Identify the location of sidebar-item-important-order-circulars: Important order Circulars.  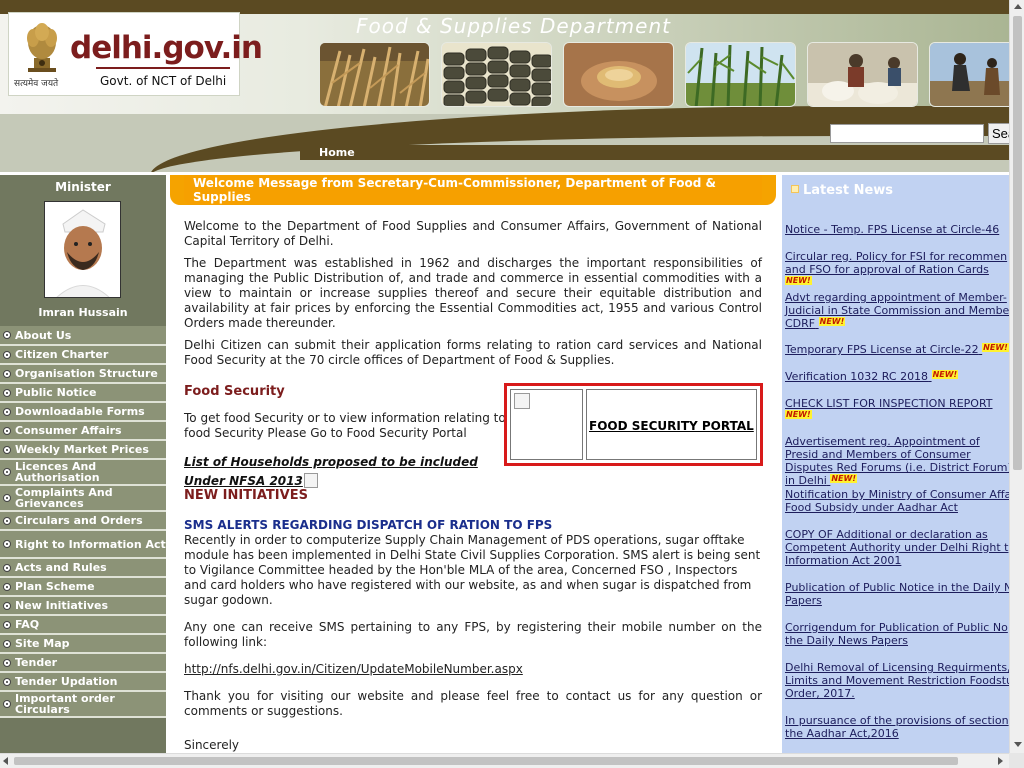
(83, 705).